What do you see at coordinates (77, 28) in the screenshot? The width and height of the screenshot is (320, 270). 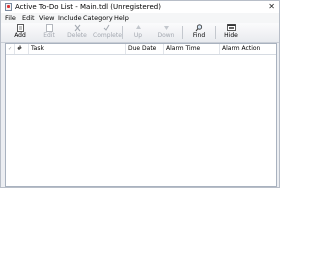 I see `delete-icon` at bounding box center [77, 28].